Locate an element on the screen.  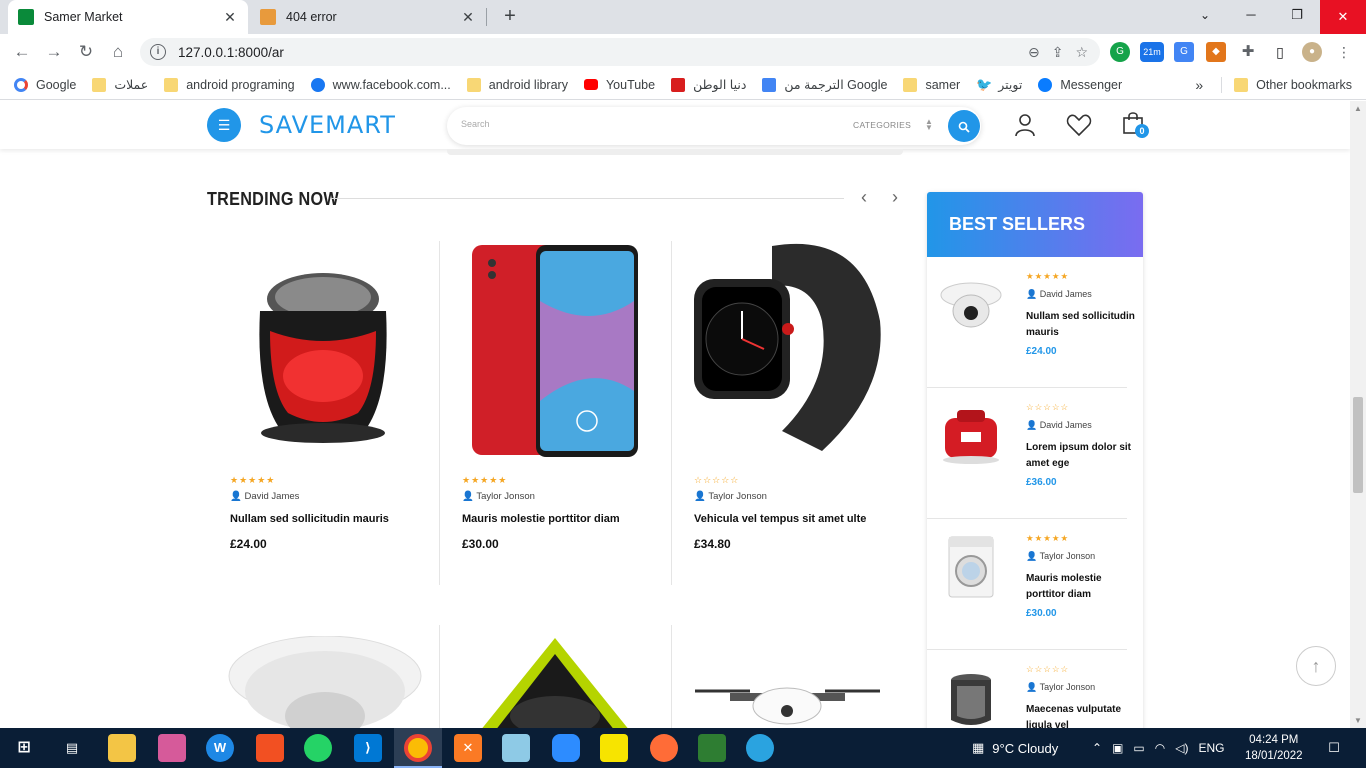
home-button: ⌂ is located at coordinates (118, 52).